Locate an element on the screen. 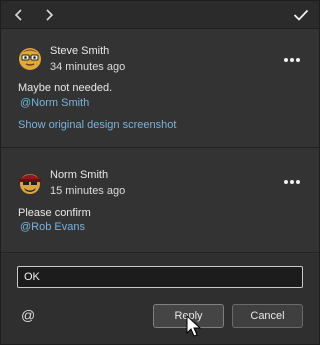  insert-mention-button: @ is located at coordinates (29, 315).